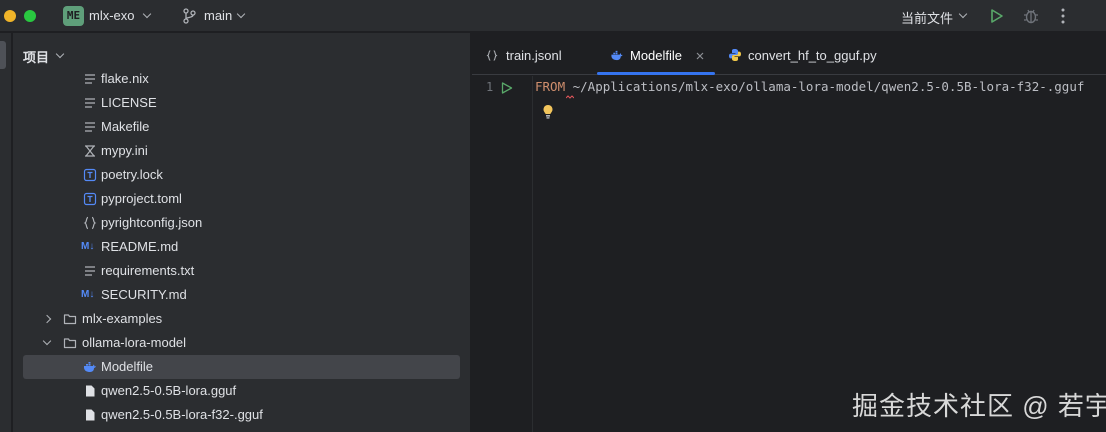  What do you see at coordinates (73, 16) in the screenshot?
I see `project-badge: ME` at bounding box center [73, 16].